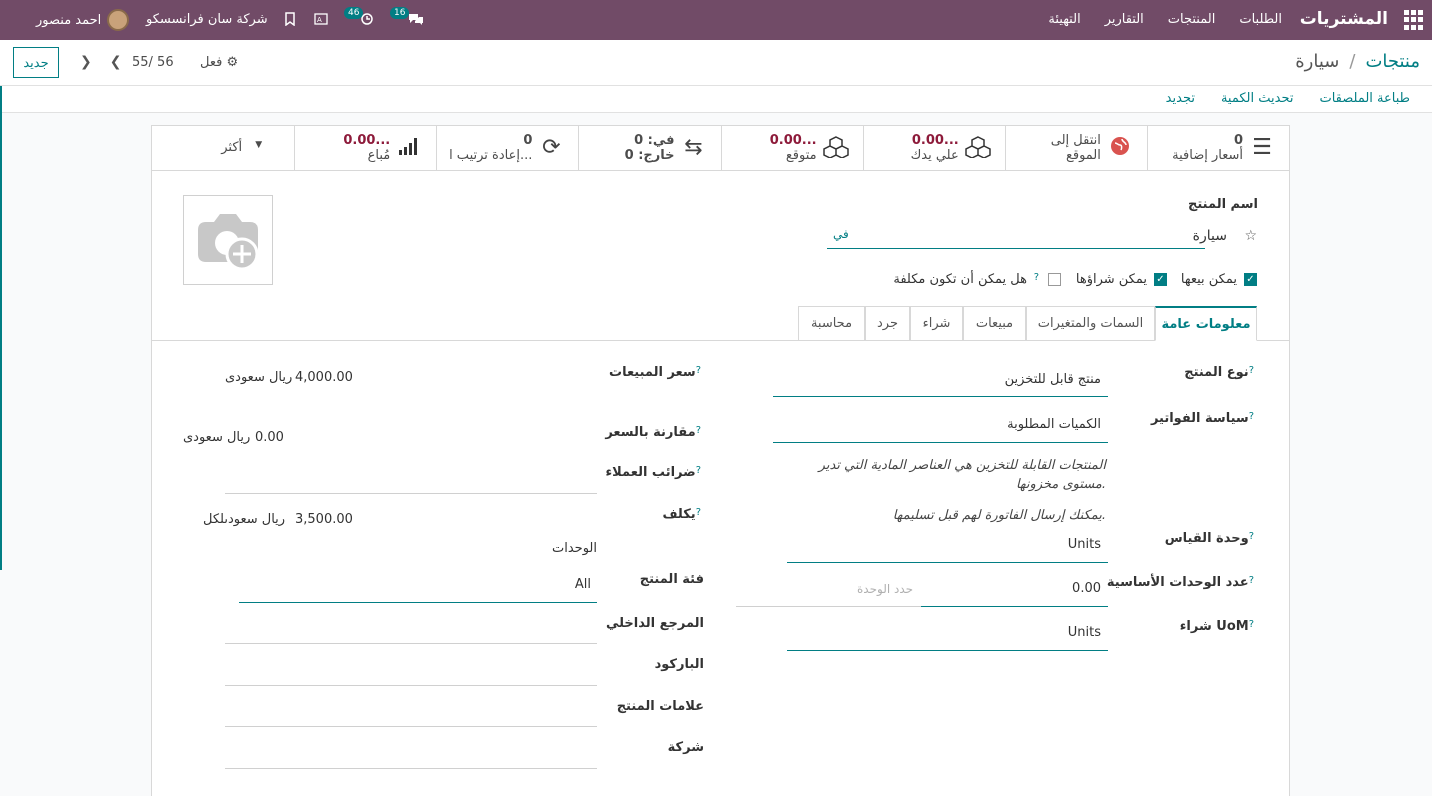 The width and height of the screenshot is (1432, 796). What do you see at coordinates (1084, 544) in the screenshot?
I see `uom-select: Units` at bounding box center [1084, 544].